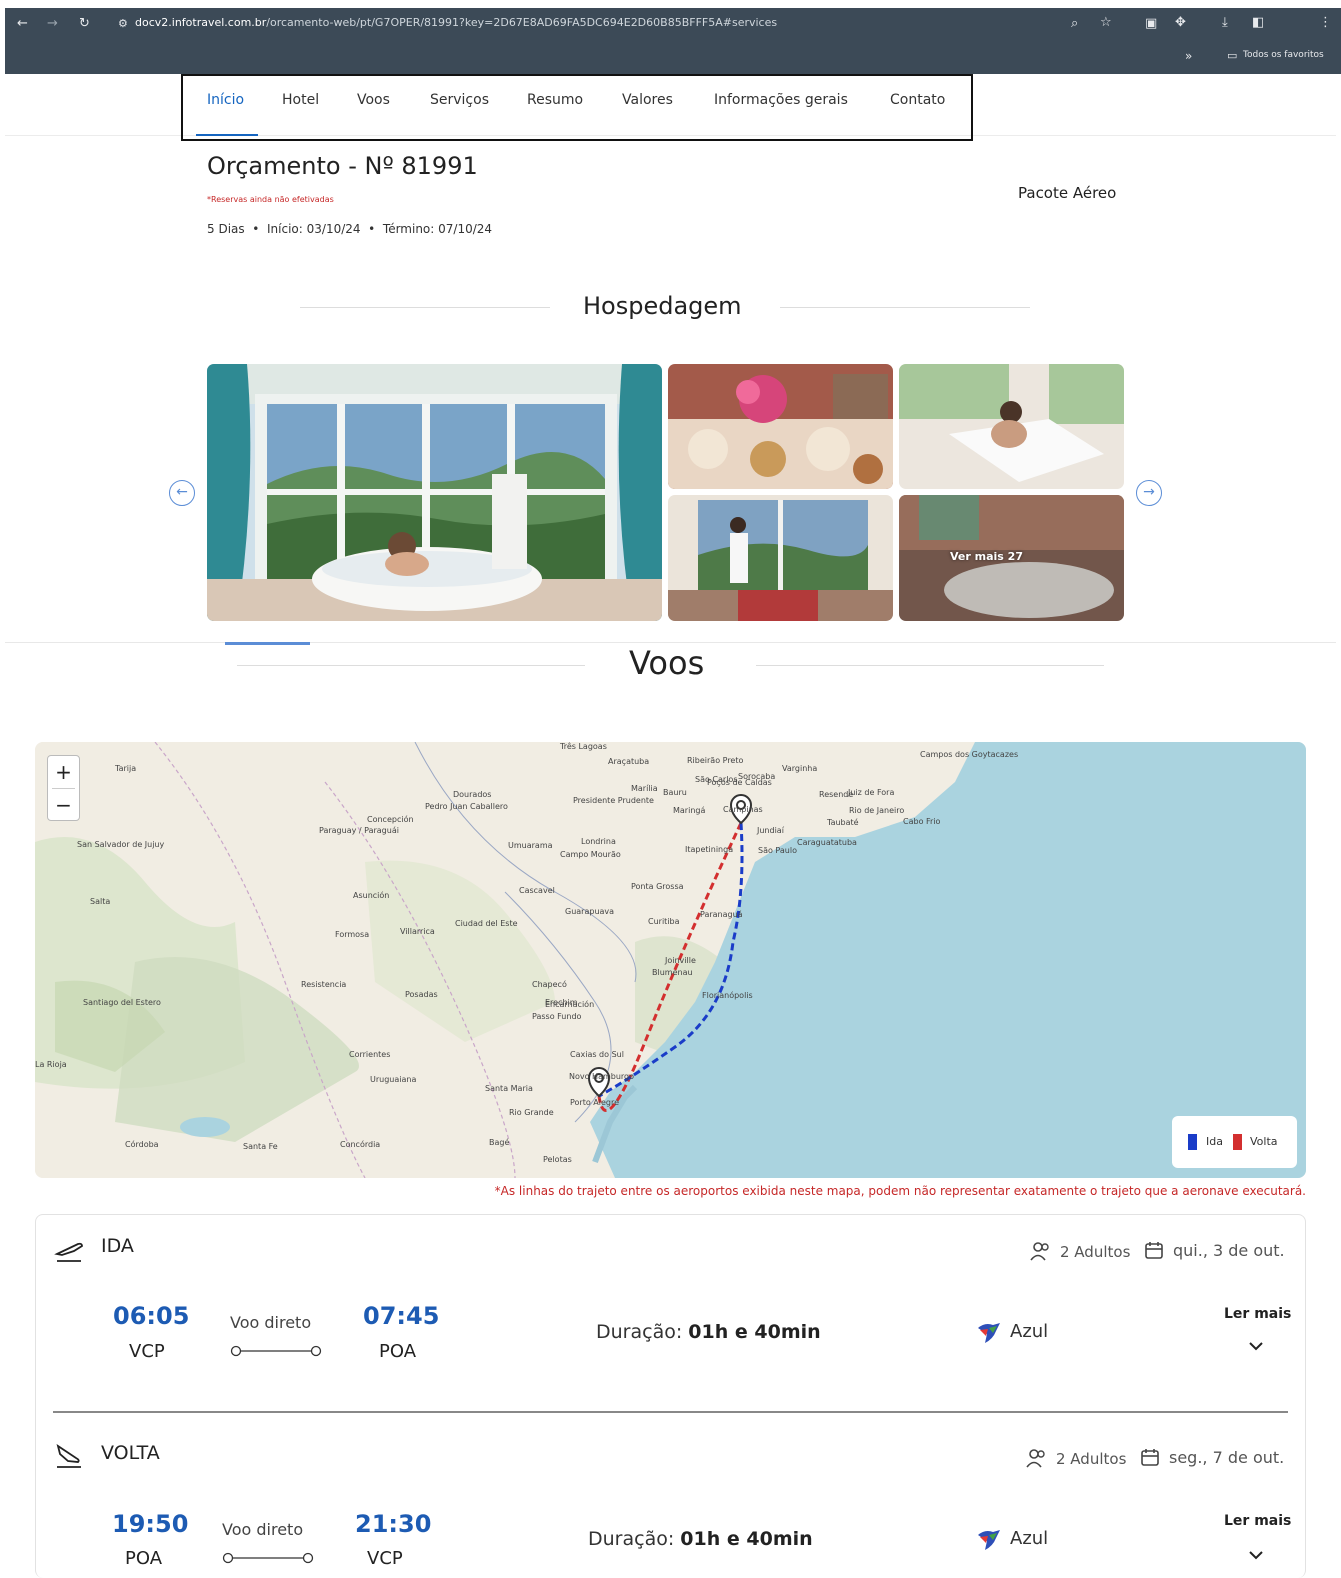 Image resolution: width=1341 pixels, height=1578 pixels. What do you see at coordinates (150, 1524) in the screenshot?
I see `flight-volta-dep-time: 19:50` at bounding box center [150, 1524].